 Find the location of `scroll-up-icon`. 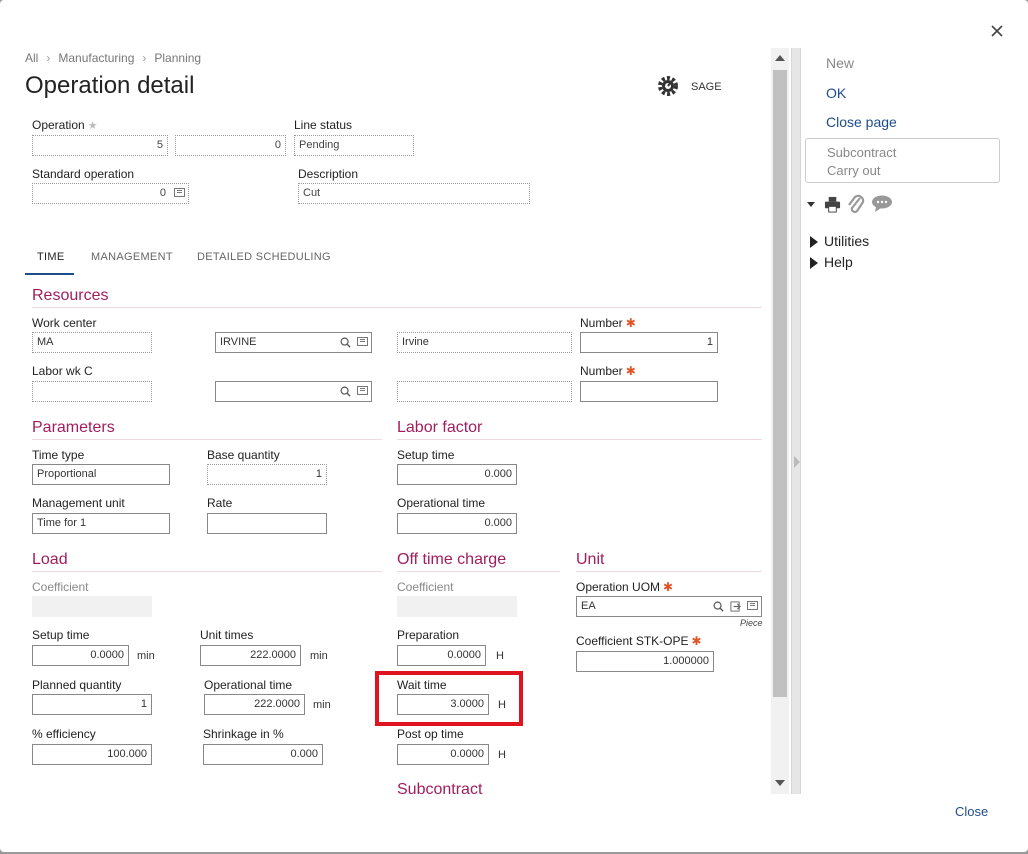

scroll-up-icon is located at coordinates (780, 58).